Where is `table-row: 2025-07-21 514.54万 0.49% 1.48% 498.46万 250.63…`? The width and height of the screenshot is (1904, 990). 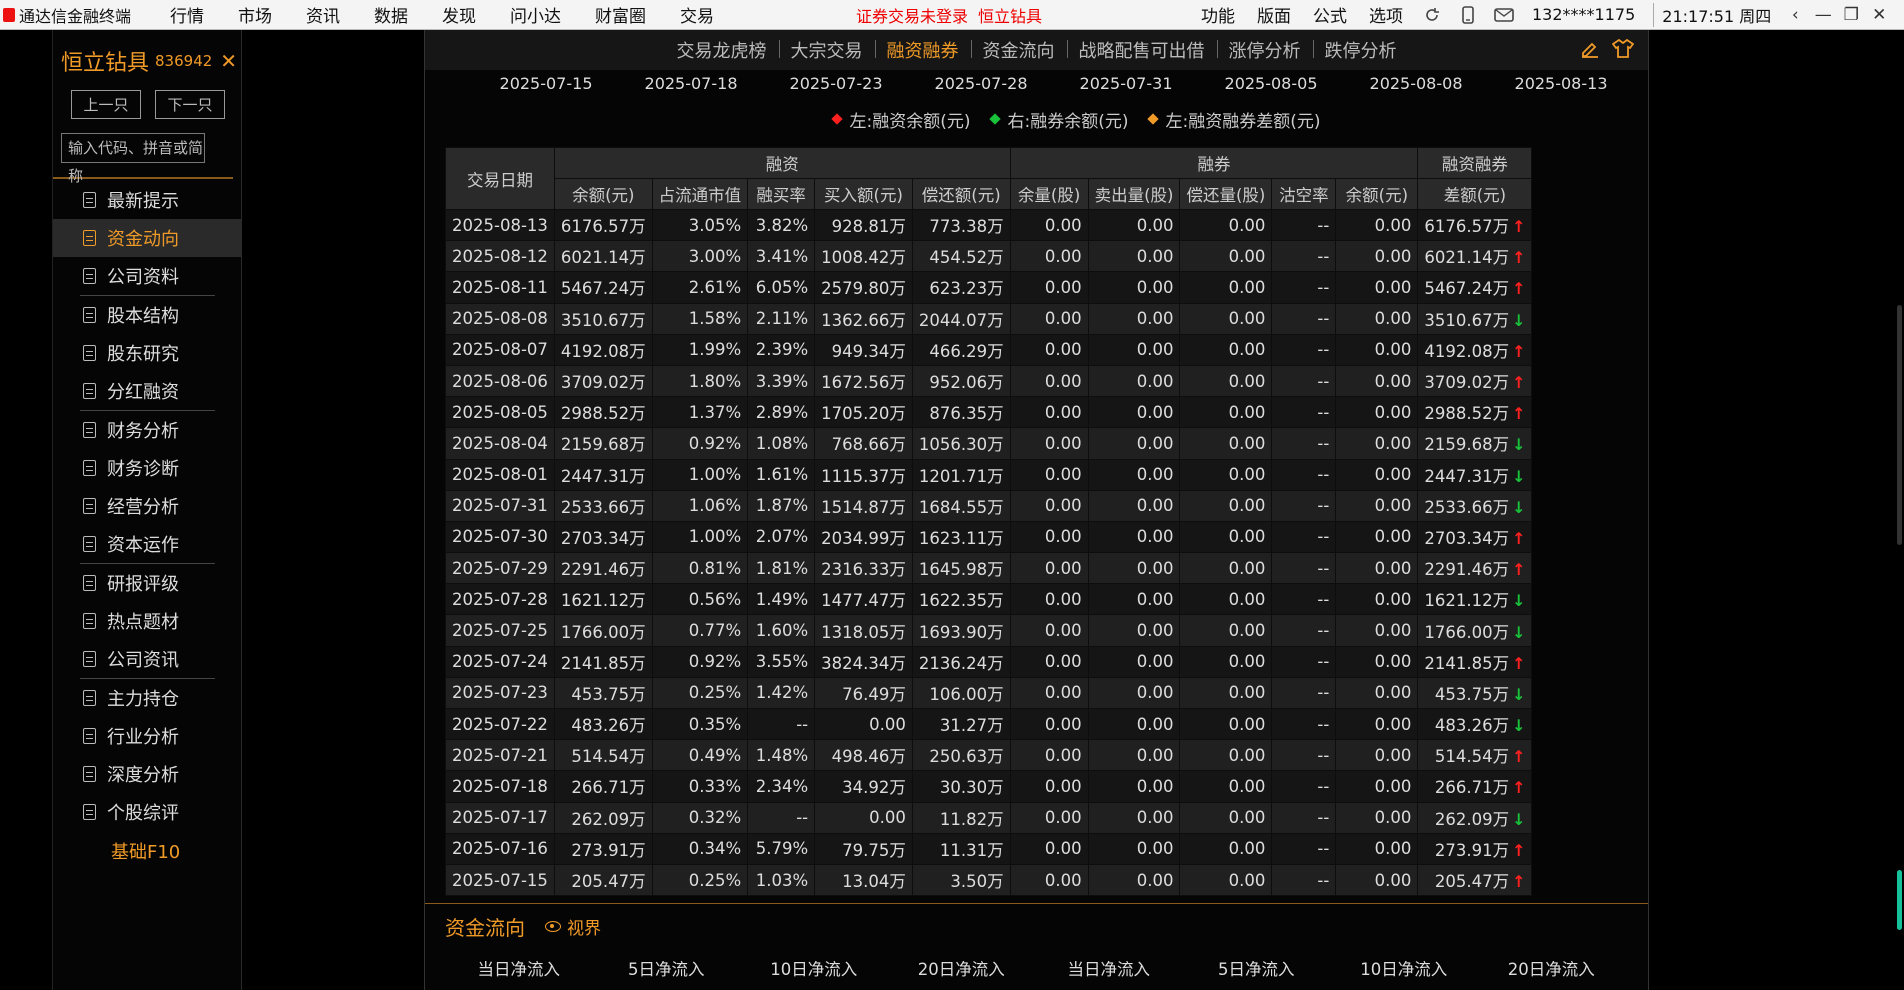
table-row: 2025-07-21 514.54万 0.49% 1.48% 498.46万 250.63… is located at coordinates (989, 755).